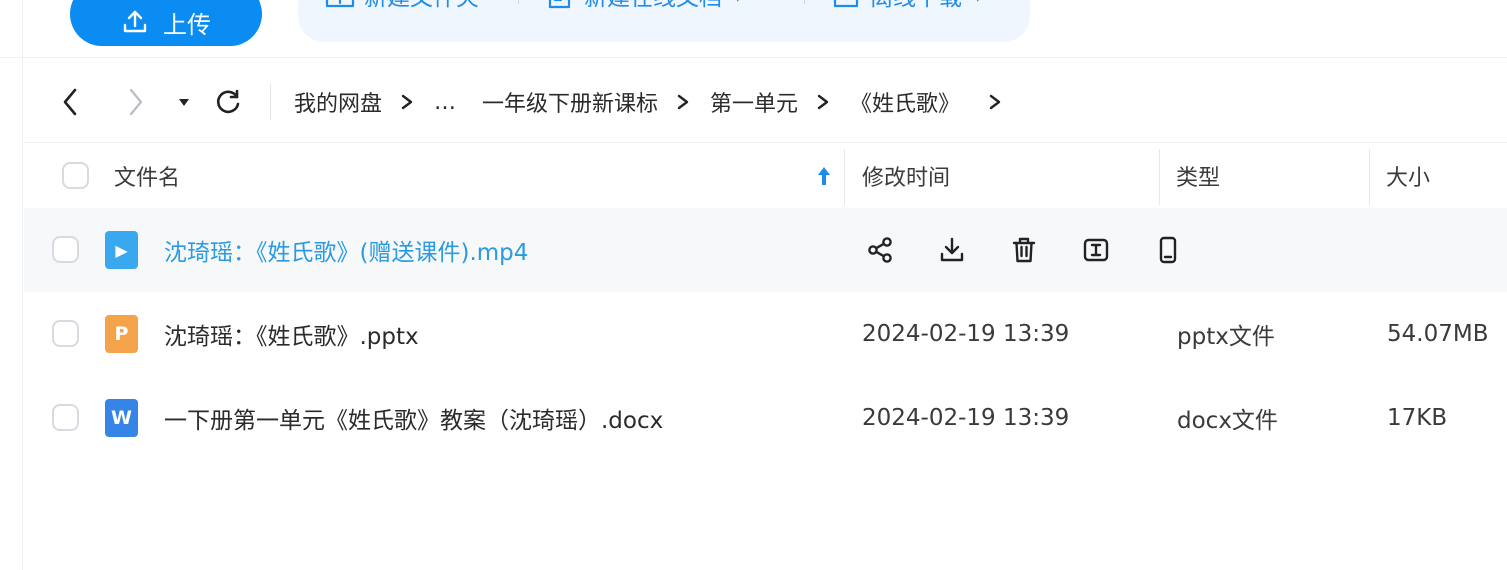 The width and height of the screenshot is (1507, 570). Describe the element at coordinates (906, 176) in the screenshot. I see `column-header-modified: 修改时间` at that location.